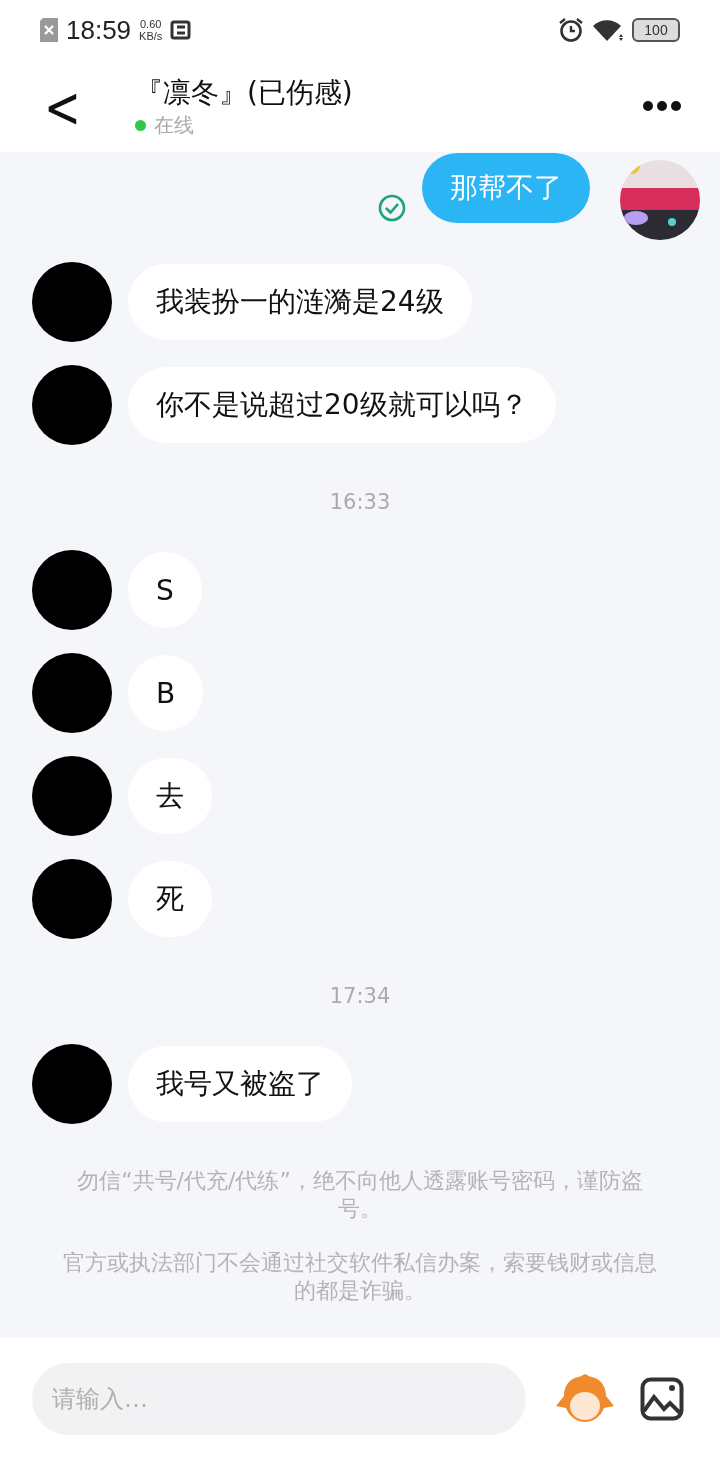 This screenshot has height=1460, width=720. What do you see at coordinates (166, 693) in the screenshot?
I see `received-message-bubble: B` at bounding box center [166, 693].